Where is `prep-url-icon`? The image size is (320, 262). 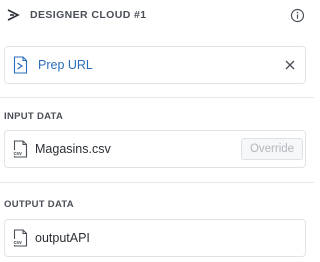 prep-url-icon is located at coordinates (20, 65).